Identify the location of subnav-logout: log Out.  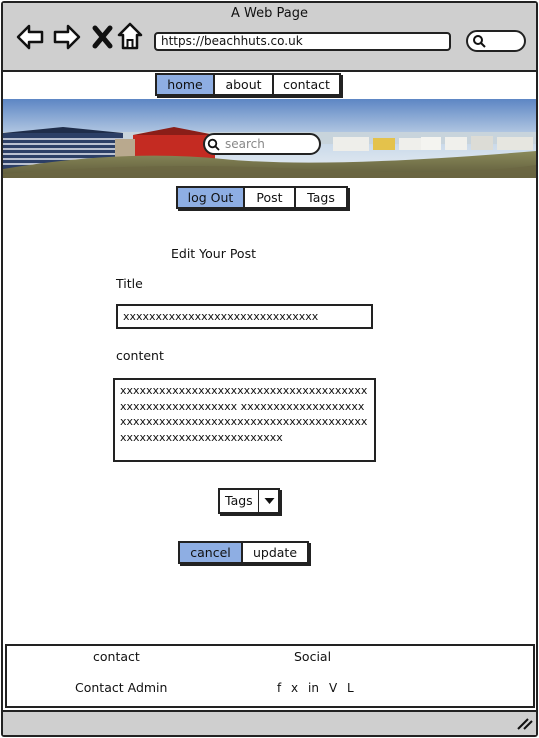
(210, 197).